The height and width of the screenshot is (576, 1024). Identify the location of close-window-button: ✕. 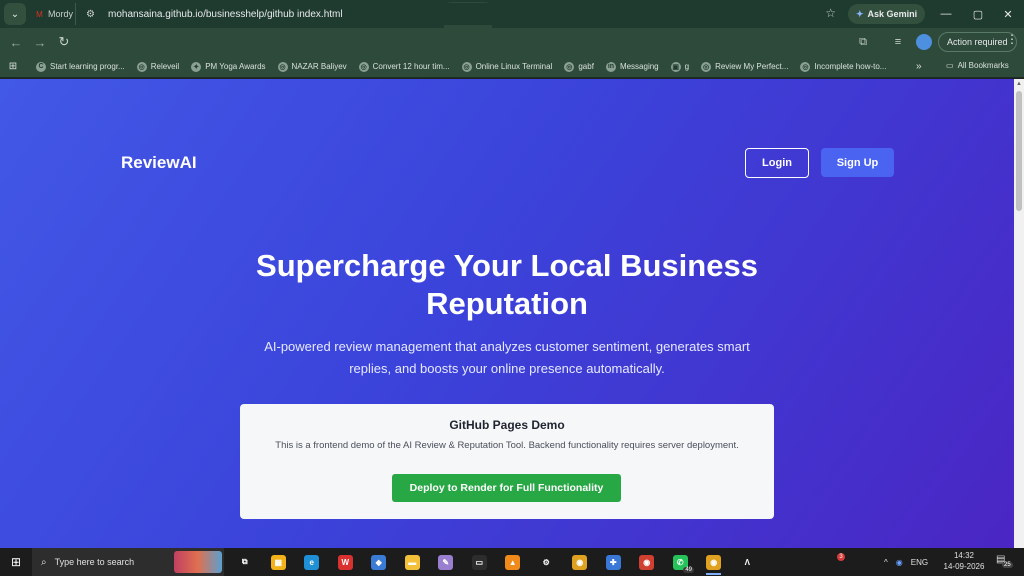
(1007, 14).